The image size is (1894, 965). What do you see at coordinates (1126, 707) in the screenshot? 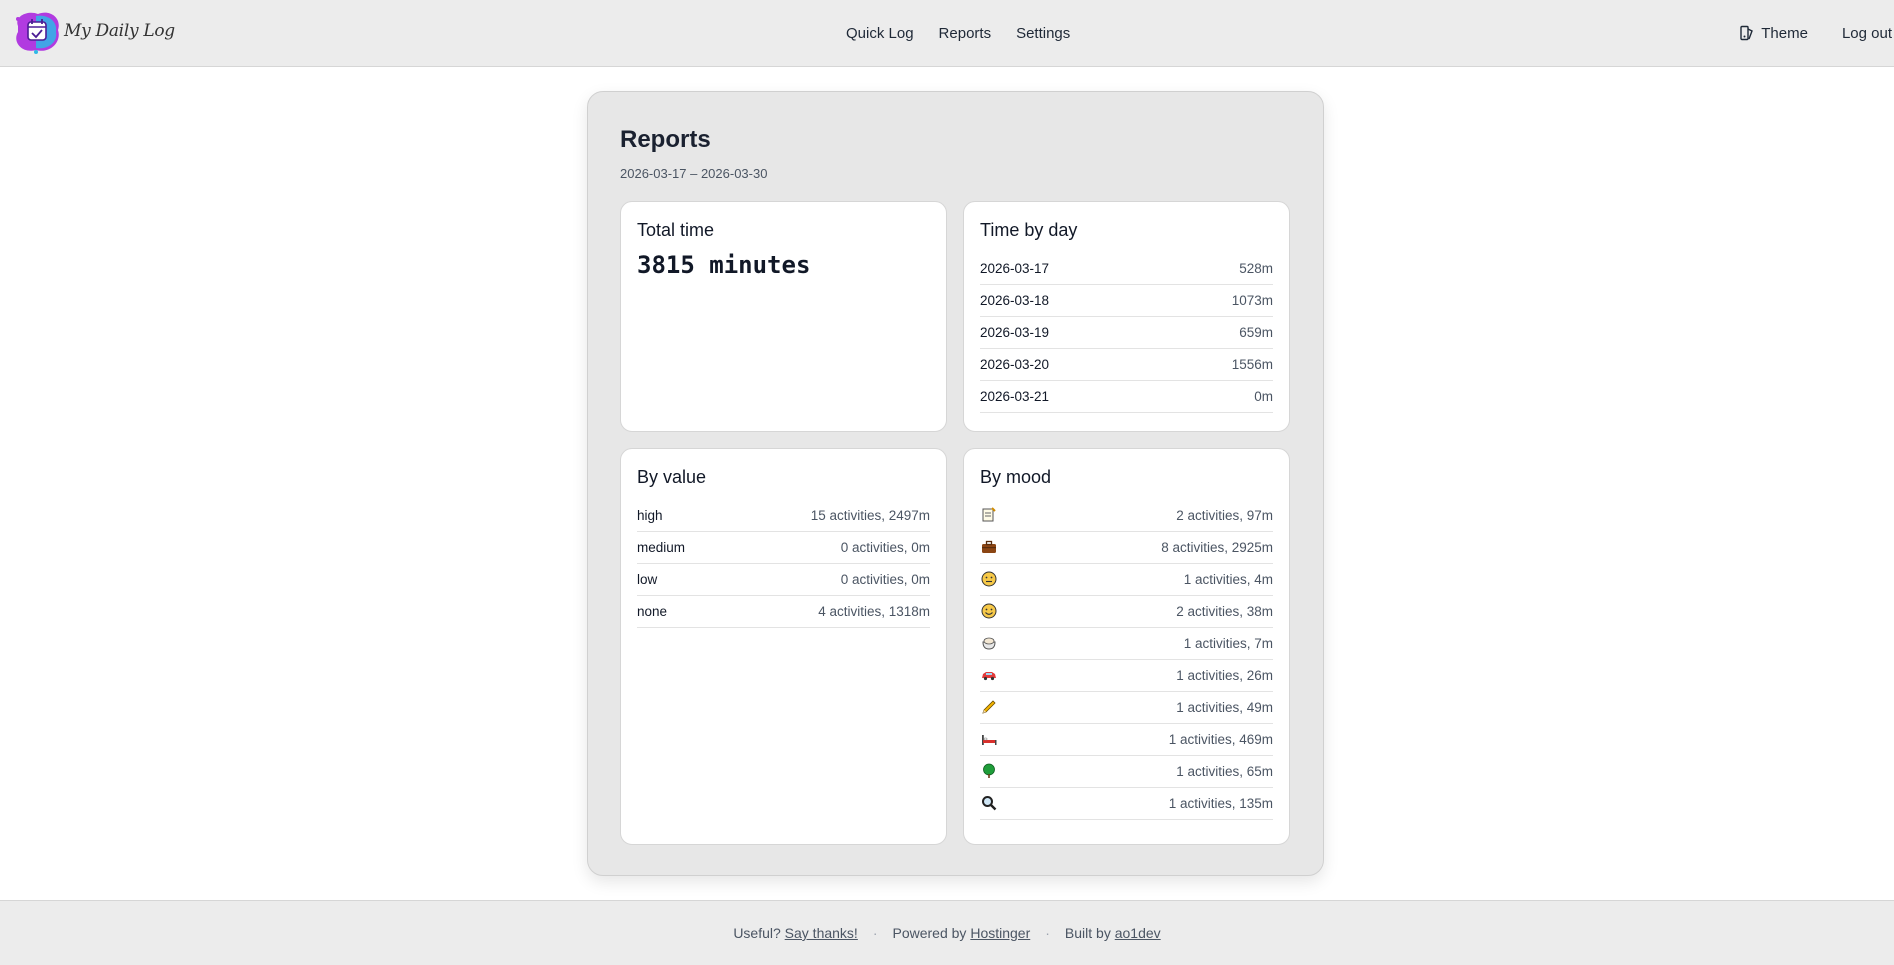
I see `list-item: 1 activities, 49m` at bounding box center [1126, 707].